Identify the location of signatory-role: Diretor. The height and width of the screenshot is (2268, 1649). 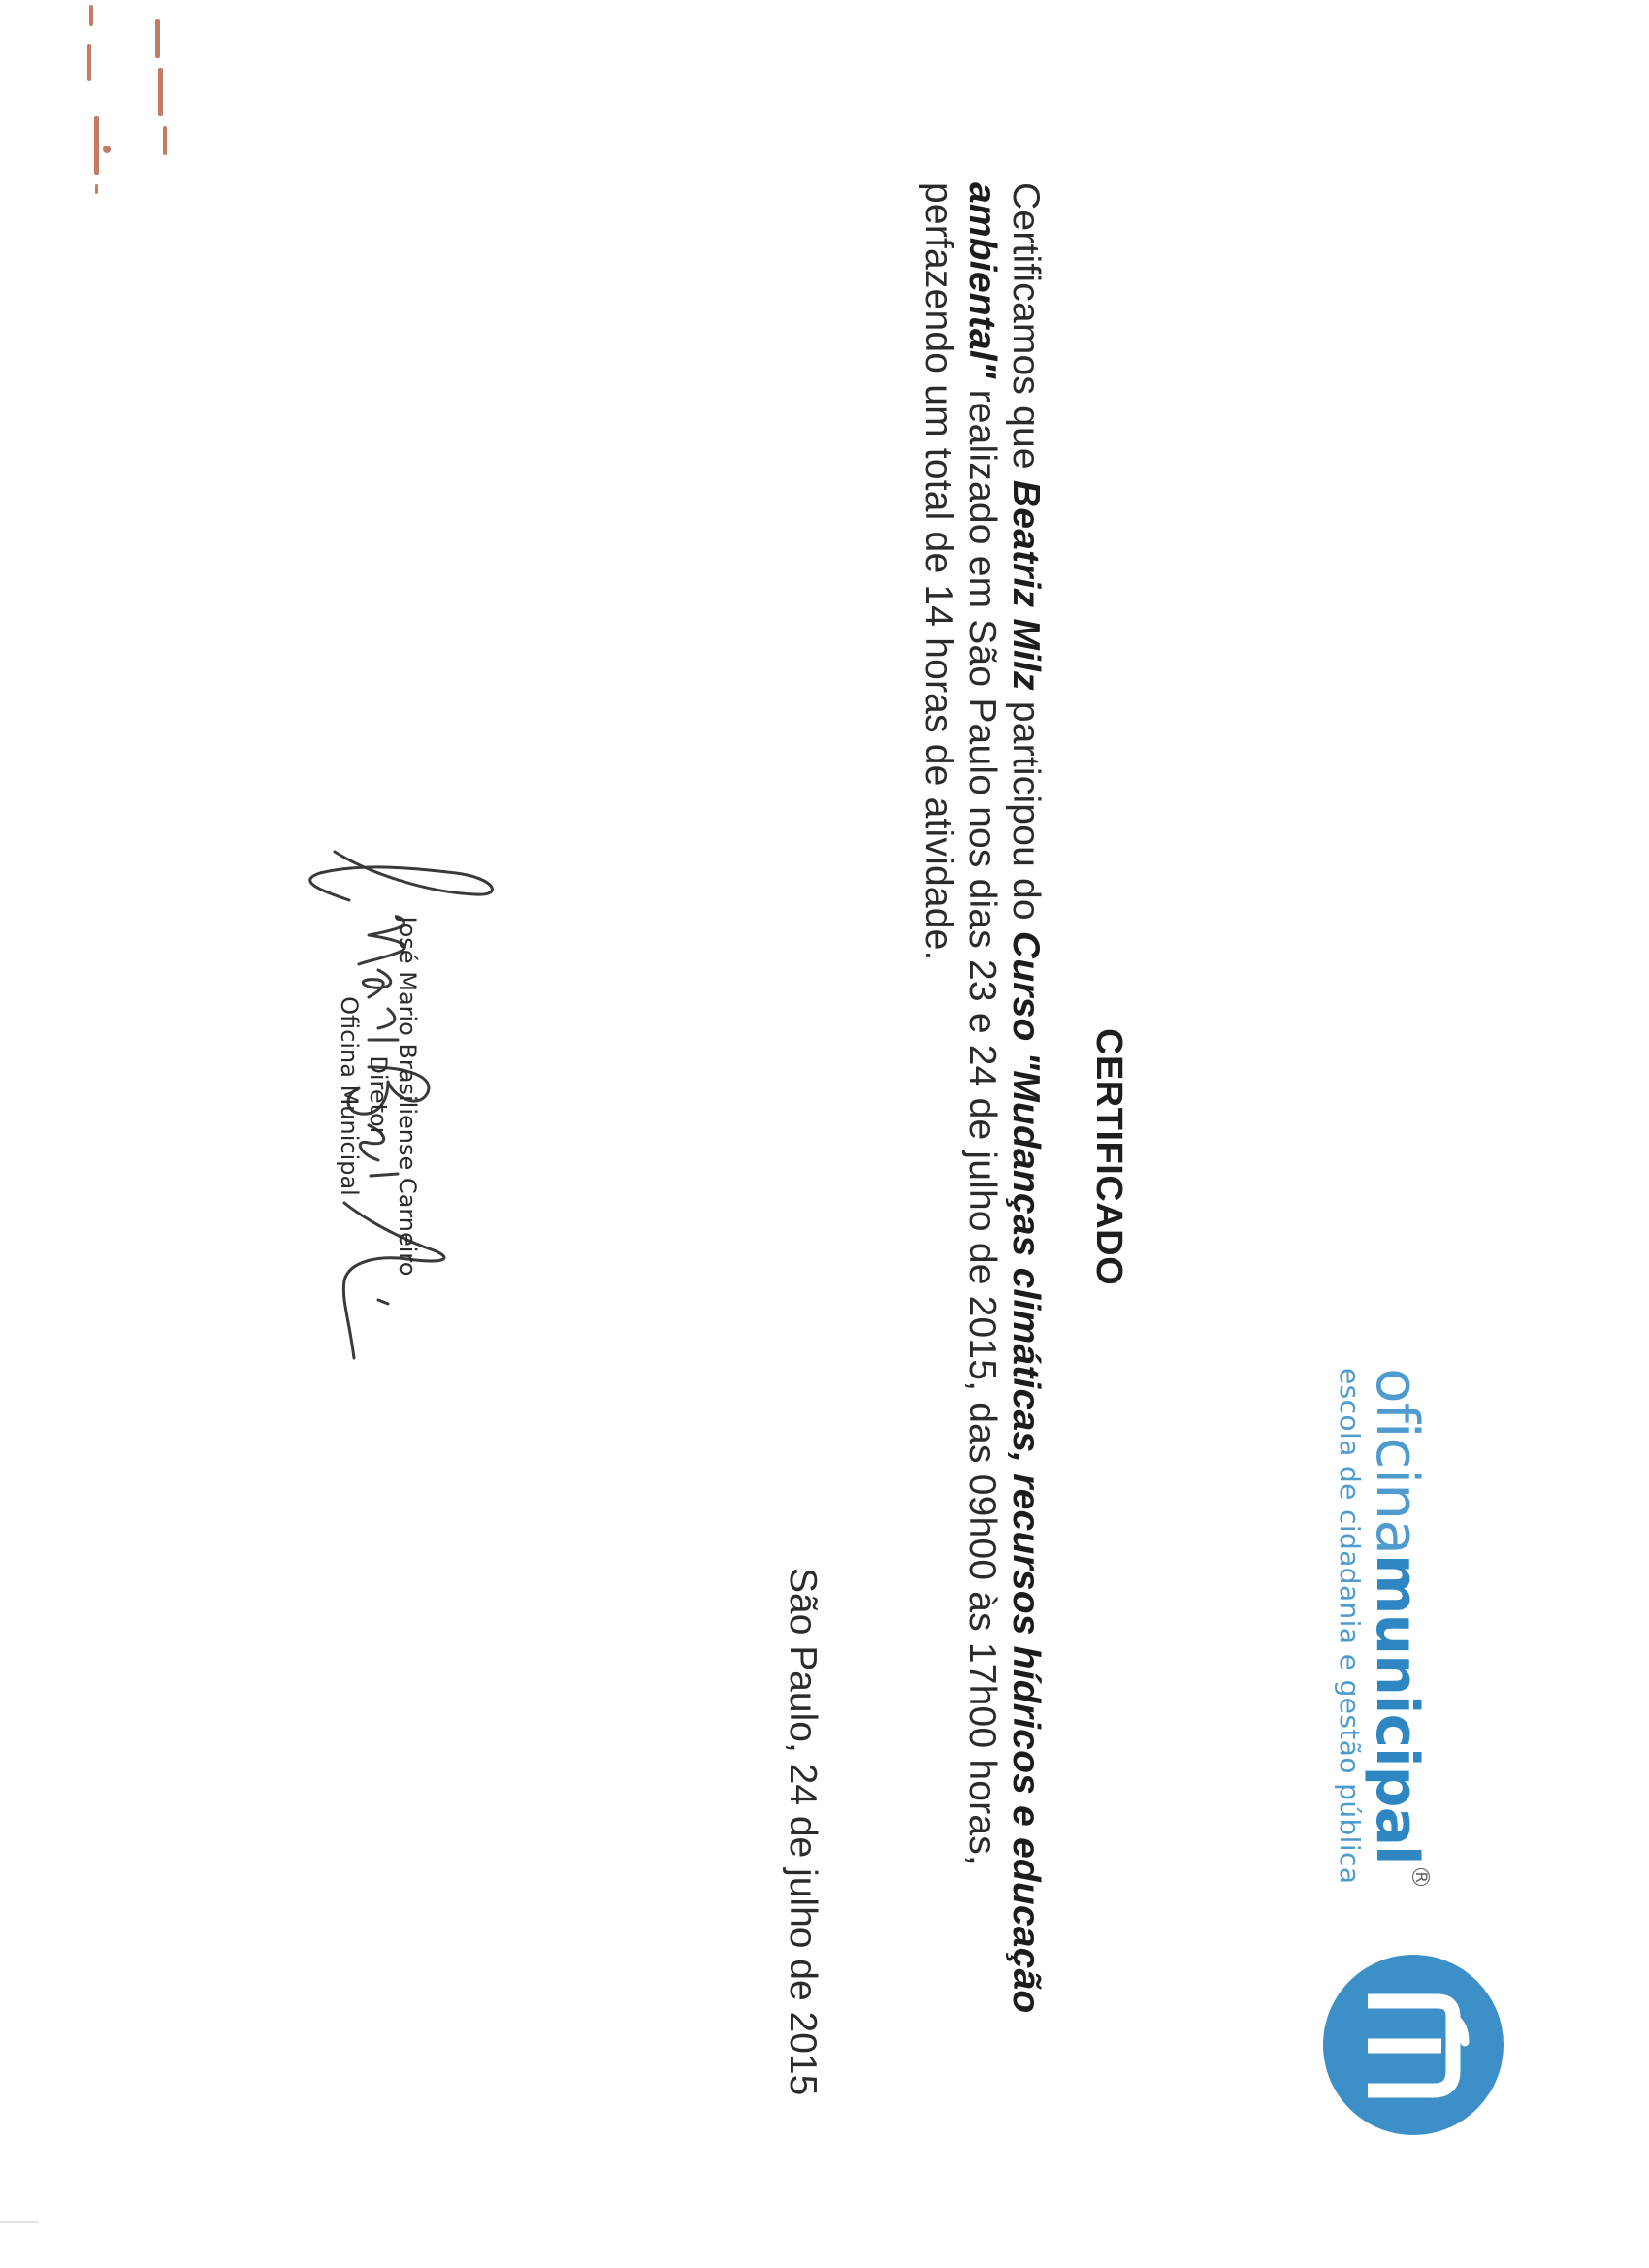
(378, 1096).